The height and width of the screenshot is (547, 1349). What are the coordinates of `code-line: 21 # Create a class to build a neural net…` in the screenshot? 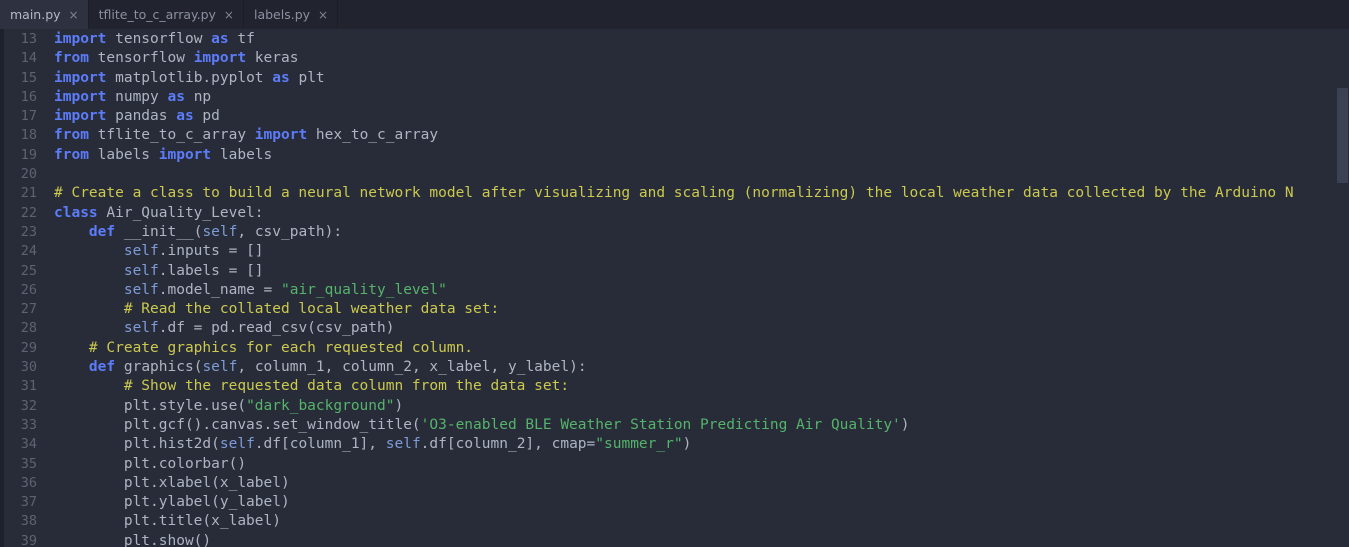 It's located at (674, 193).